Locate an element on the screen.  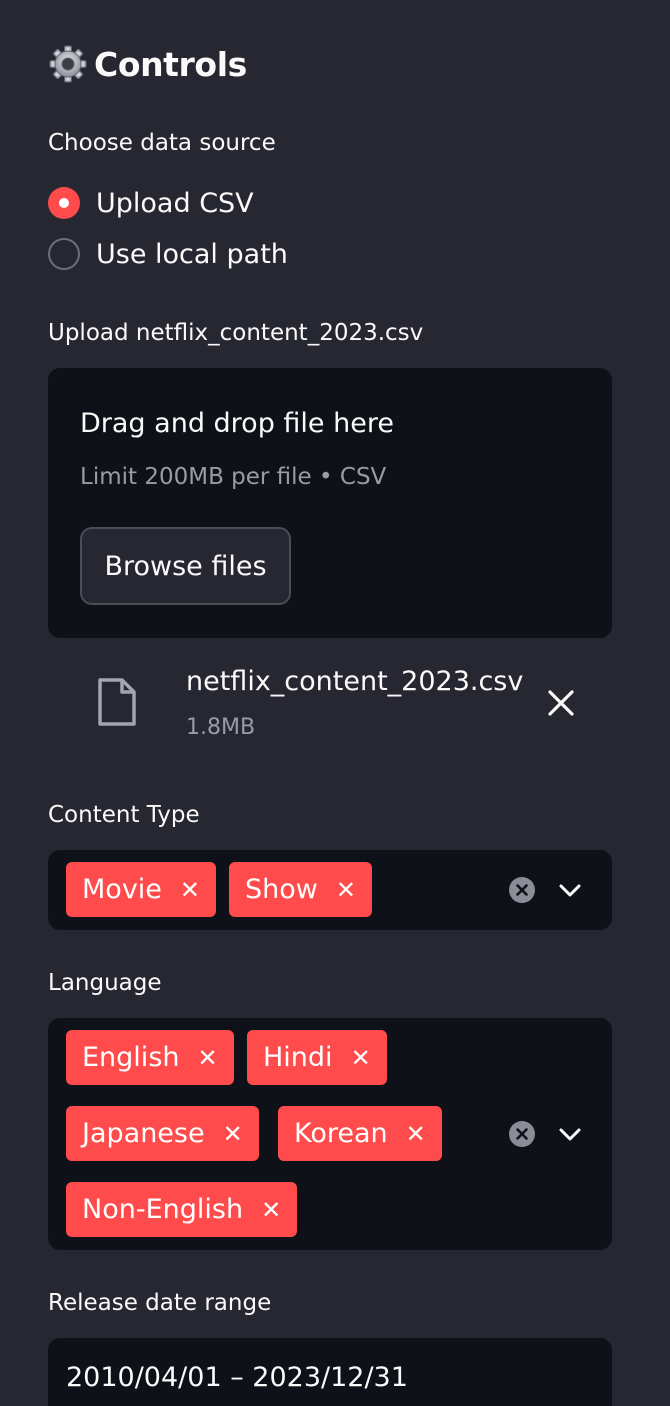
data-source-label: Choose data source is located at coordinates (162, 143).